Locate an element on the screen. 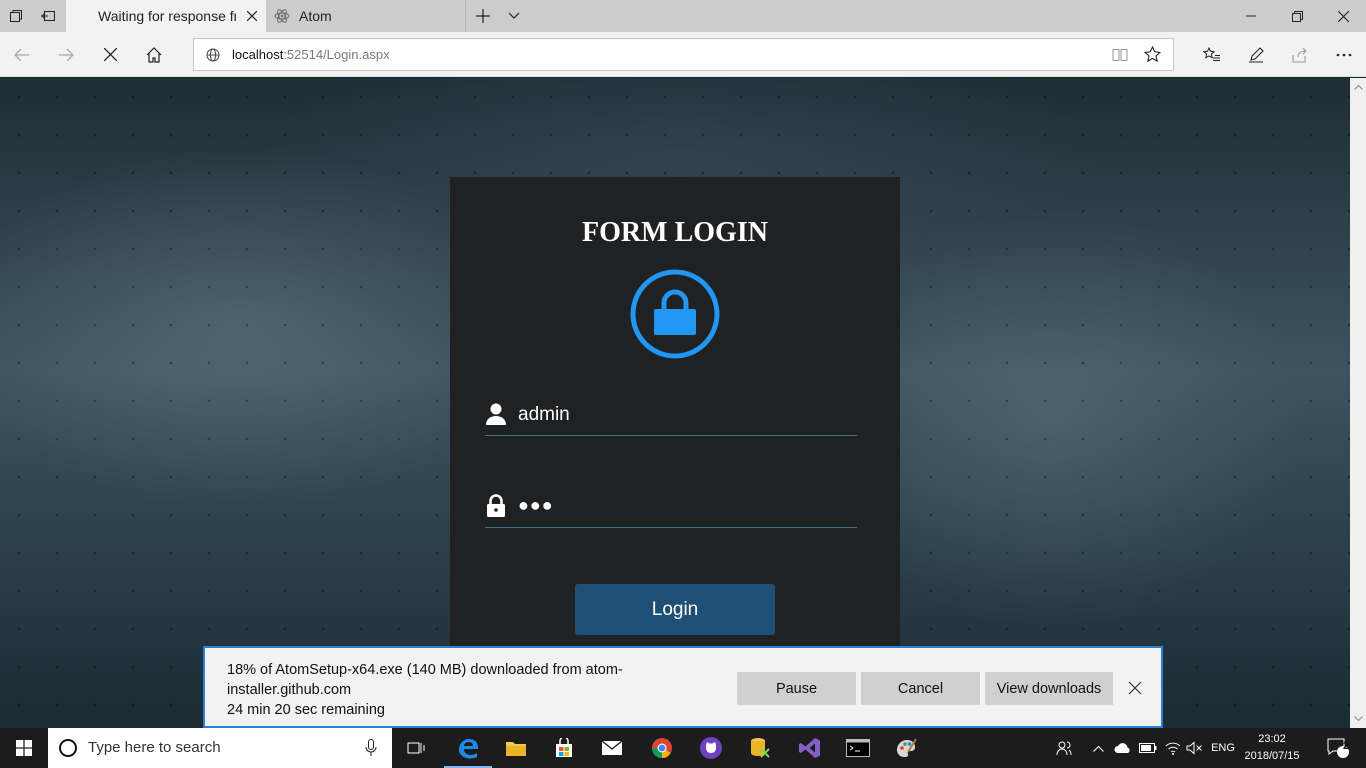  forward-button is located at coordinates (66, 54).